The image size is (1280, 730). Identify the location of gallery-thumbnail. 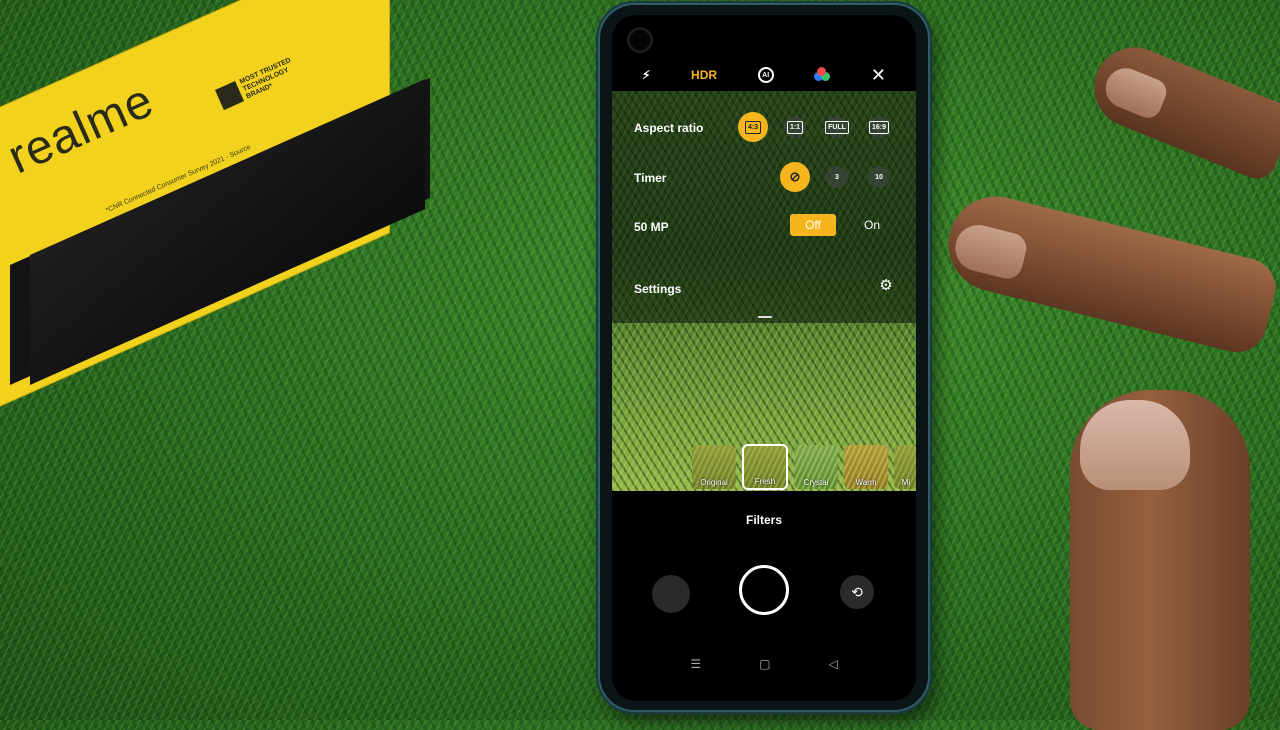
(671, 594).